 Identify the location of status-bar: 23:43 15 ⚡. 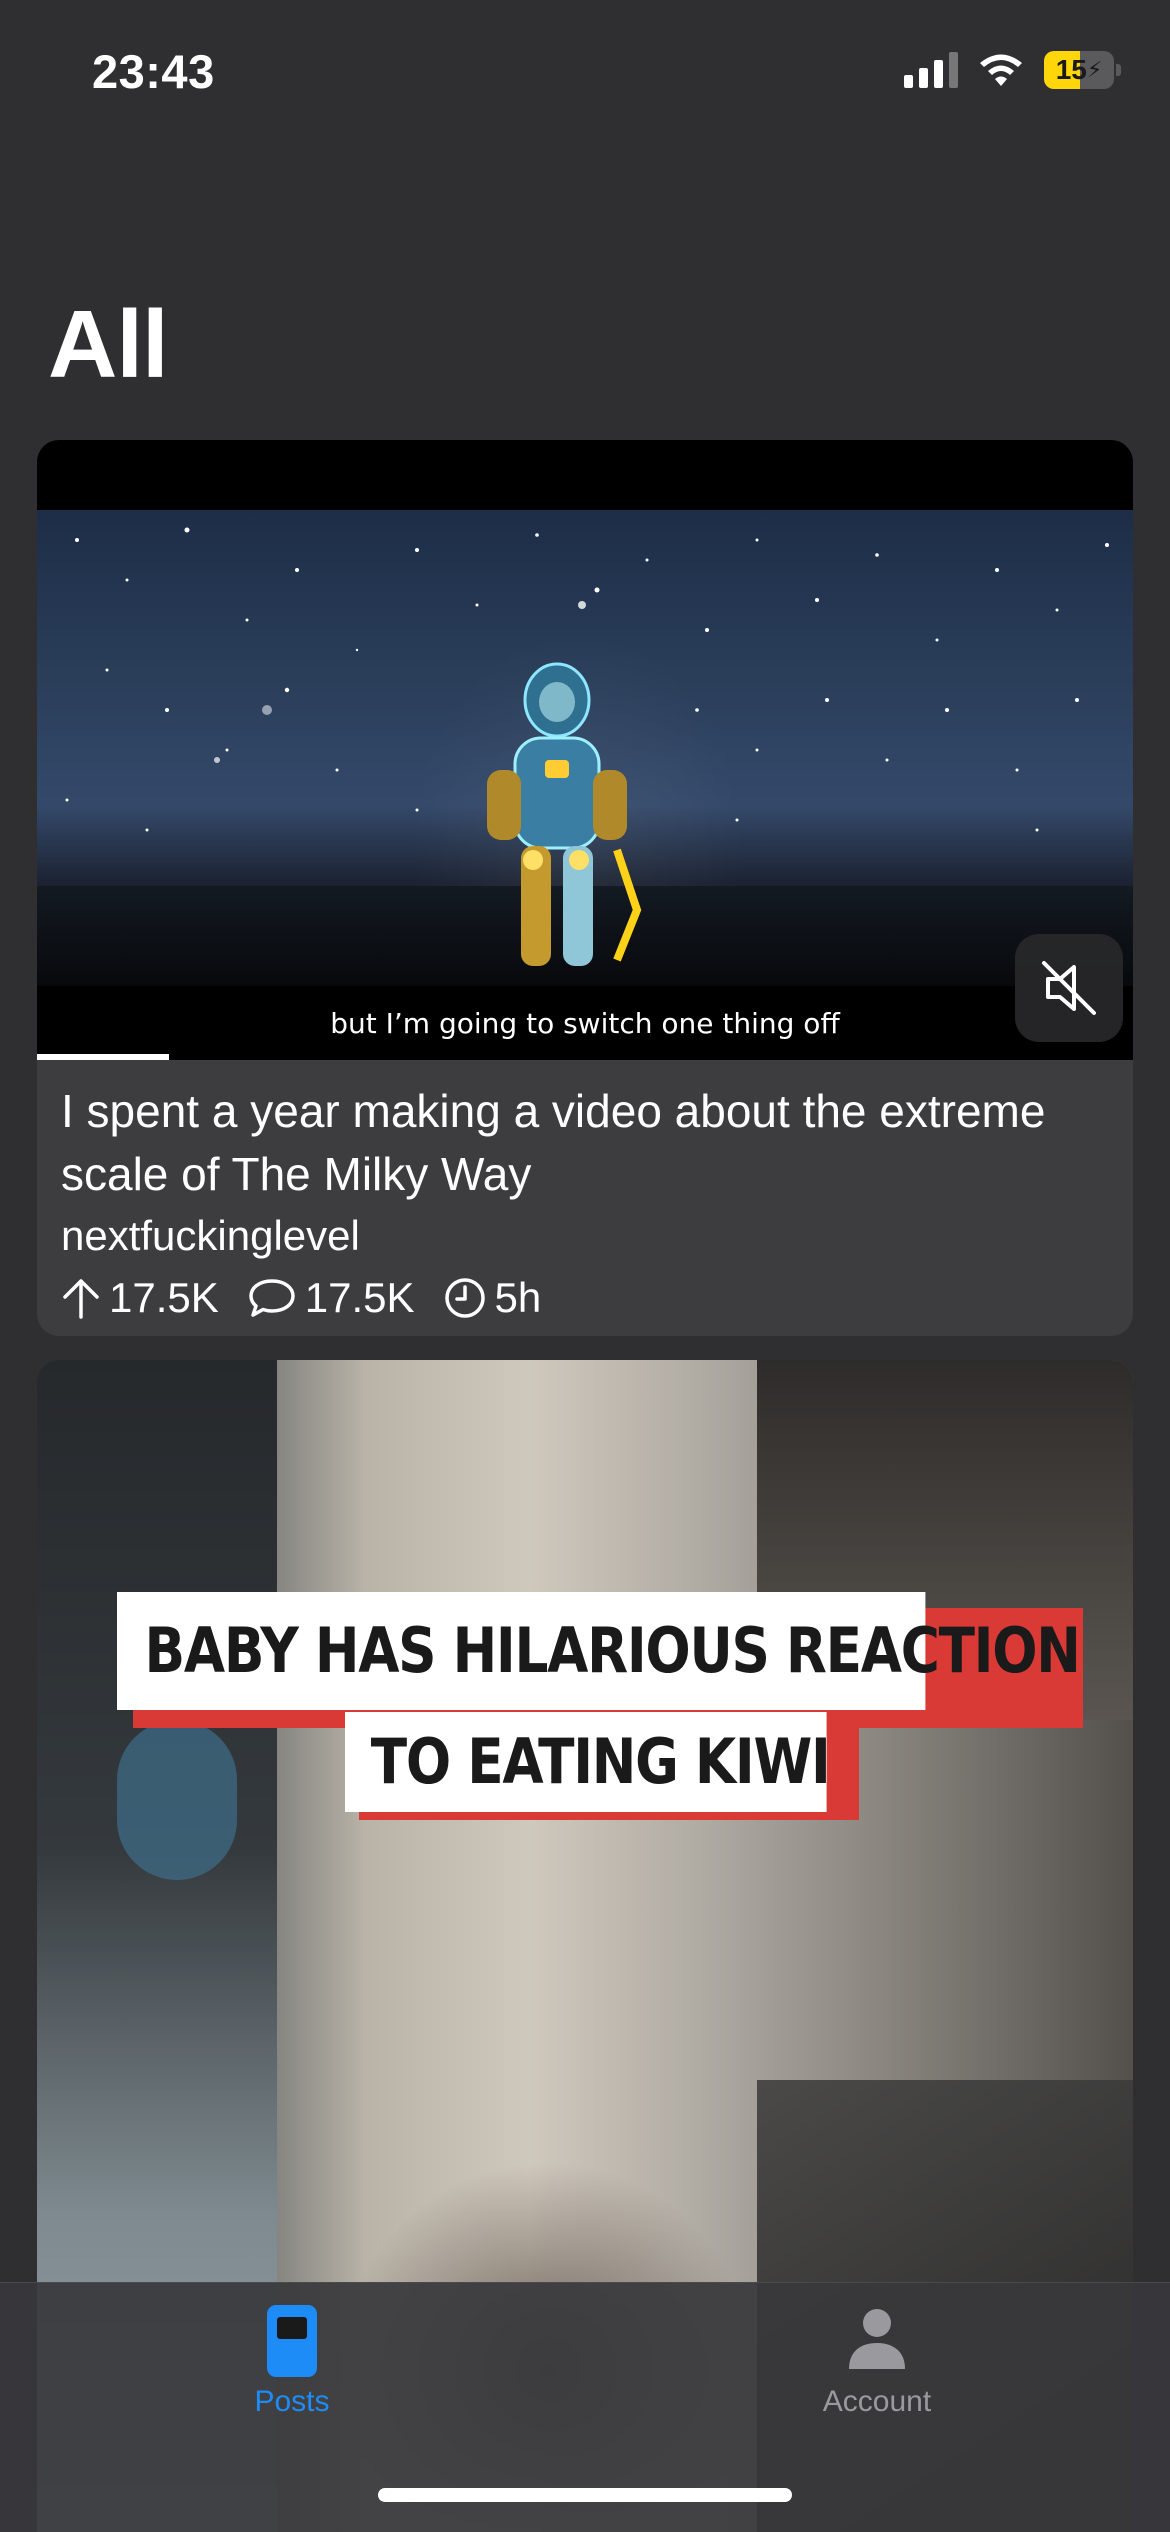
(585, 75).